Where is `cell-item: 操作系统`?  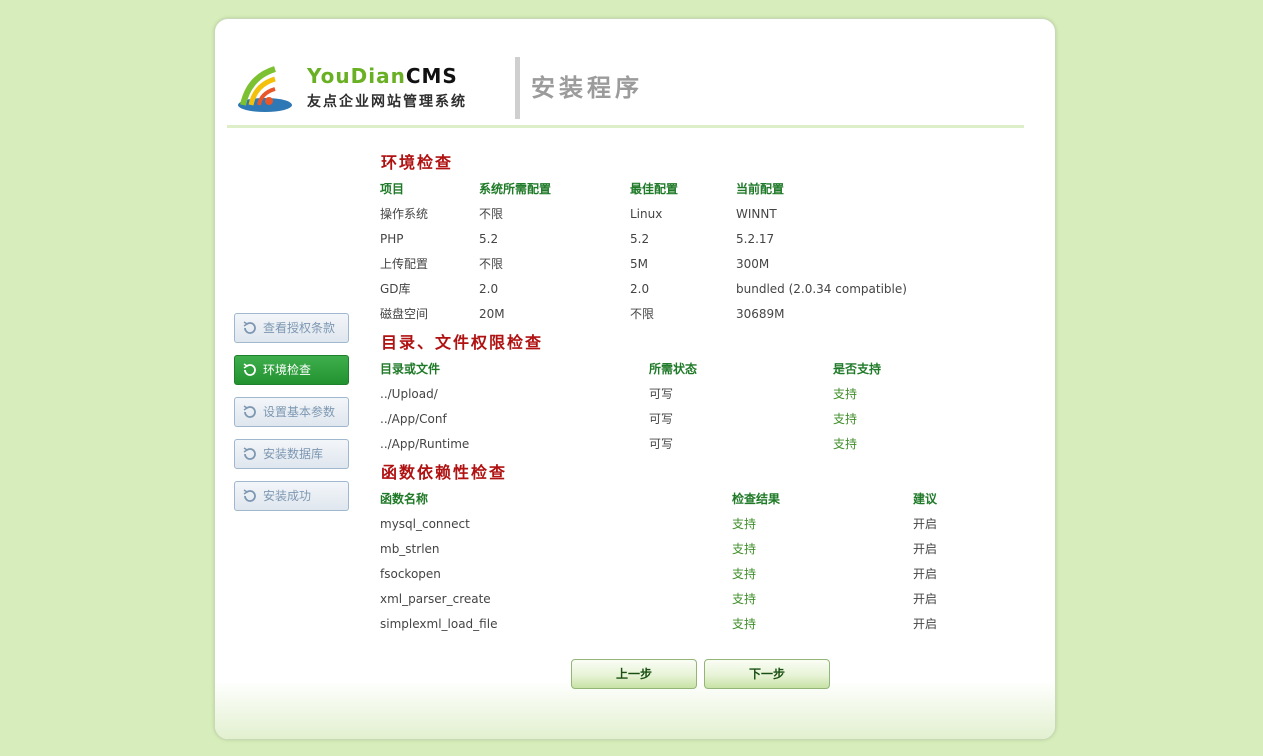 cell-item: 操作系统 is located at coordinates (404, 214).